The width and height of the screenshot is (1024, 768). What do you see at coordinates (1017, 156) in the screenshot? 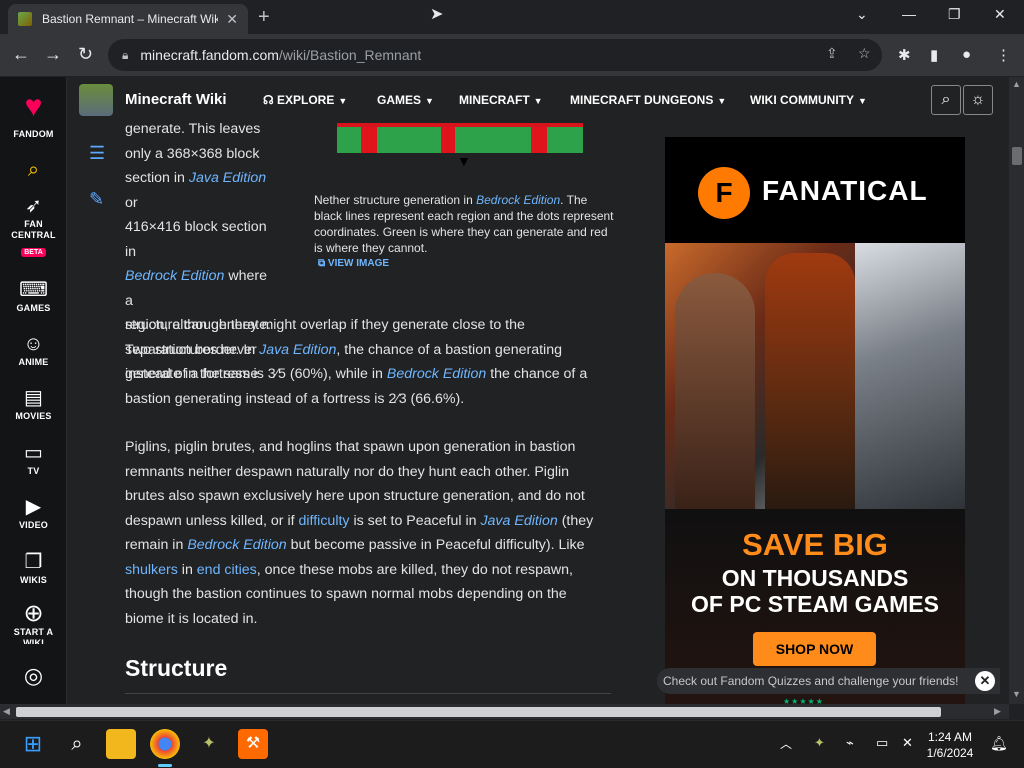
I see `vertical-scroll-thumb` at bounding box center [1017, 156].